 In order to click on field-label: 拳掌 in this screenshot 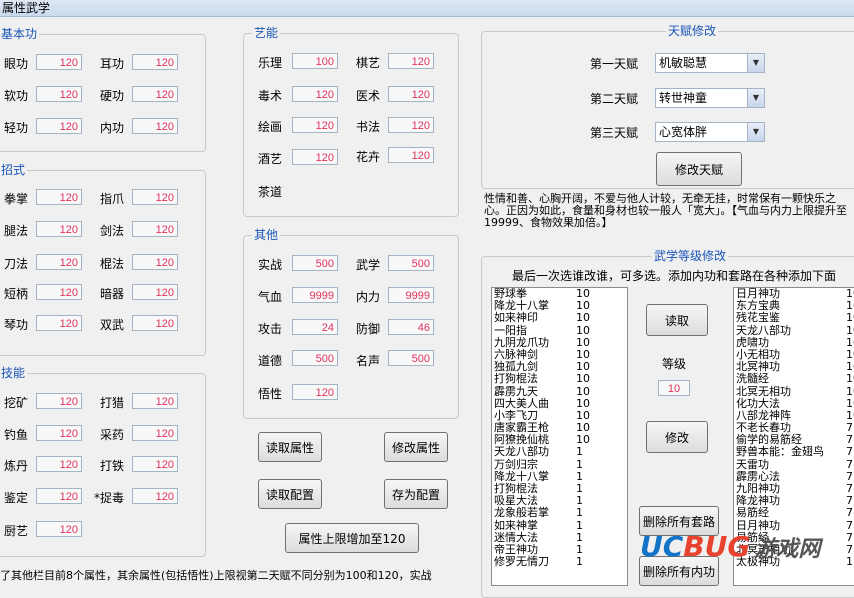, I will do `click(16, 199)`.